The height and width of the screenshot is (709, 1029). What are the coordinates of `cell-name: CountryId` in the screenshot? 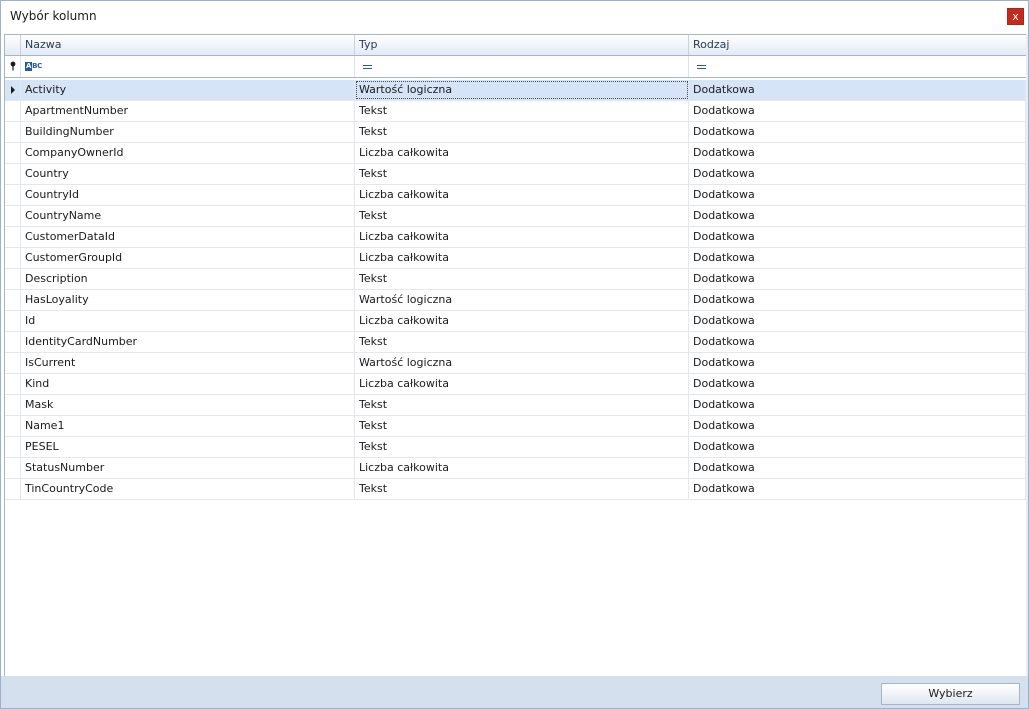 It's located at (188, 195).